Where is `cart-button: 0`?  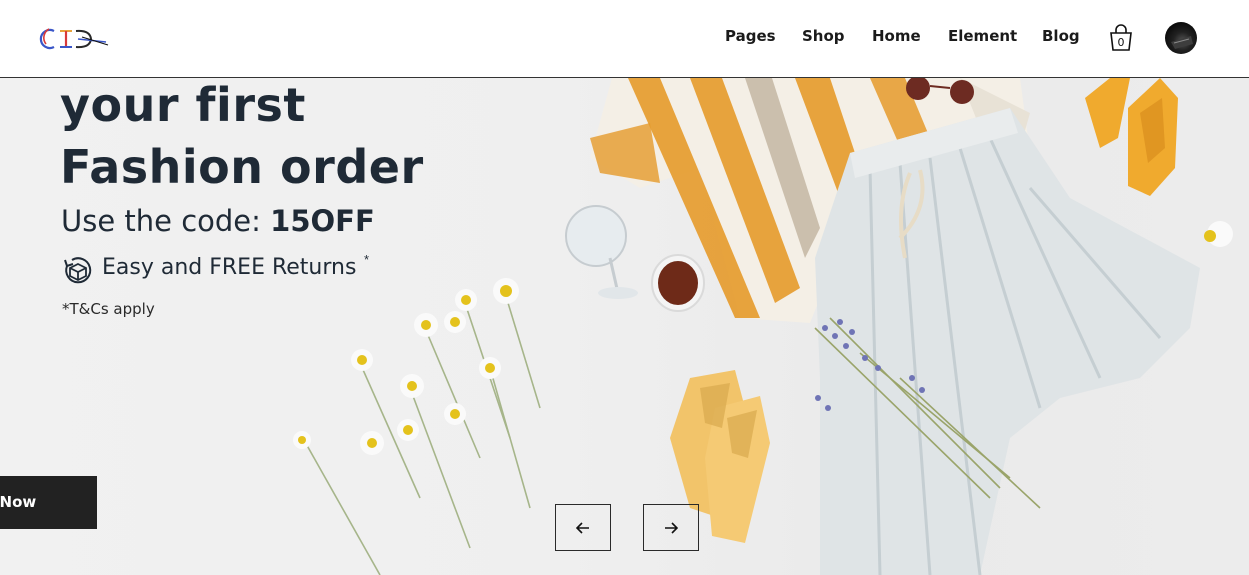
cart-button: 0 is located at coordinates (1121, 38).